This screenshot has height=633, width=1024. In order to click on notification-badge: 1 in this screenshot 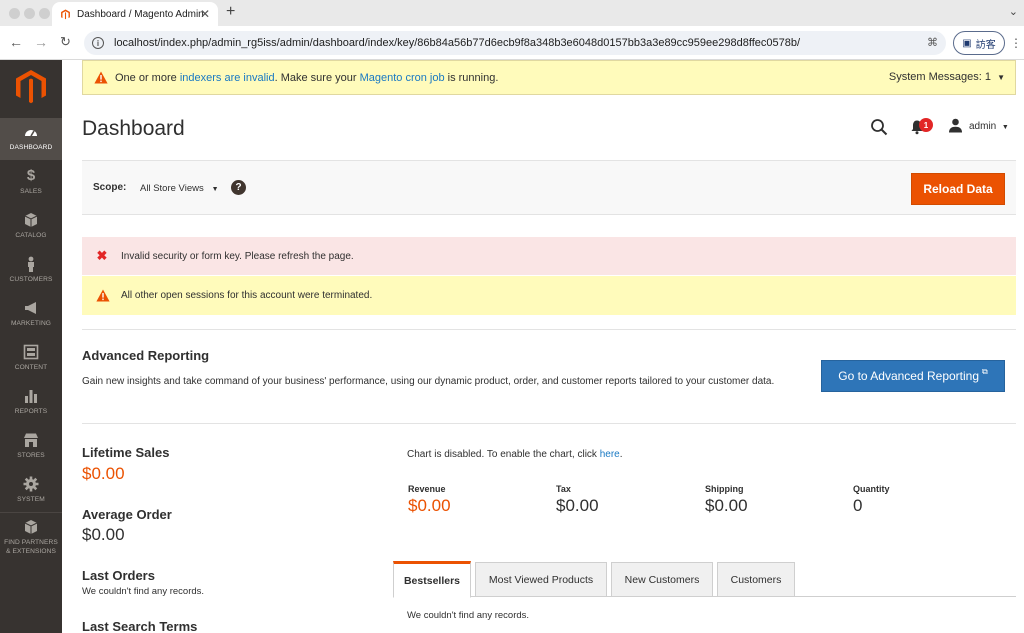, I will do `click(926, 125)`.